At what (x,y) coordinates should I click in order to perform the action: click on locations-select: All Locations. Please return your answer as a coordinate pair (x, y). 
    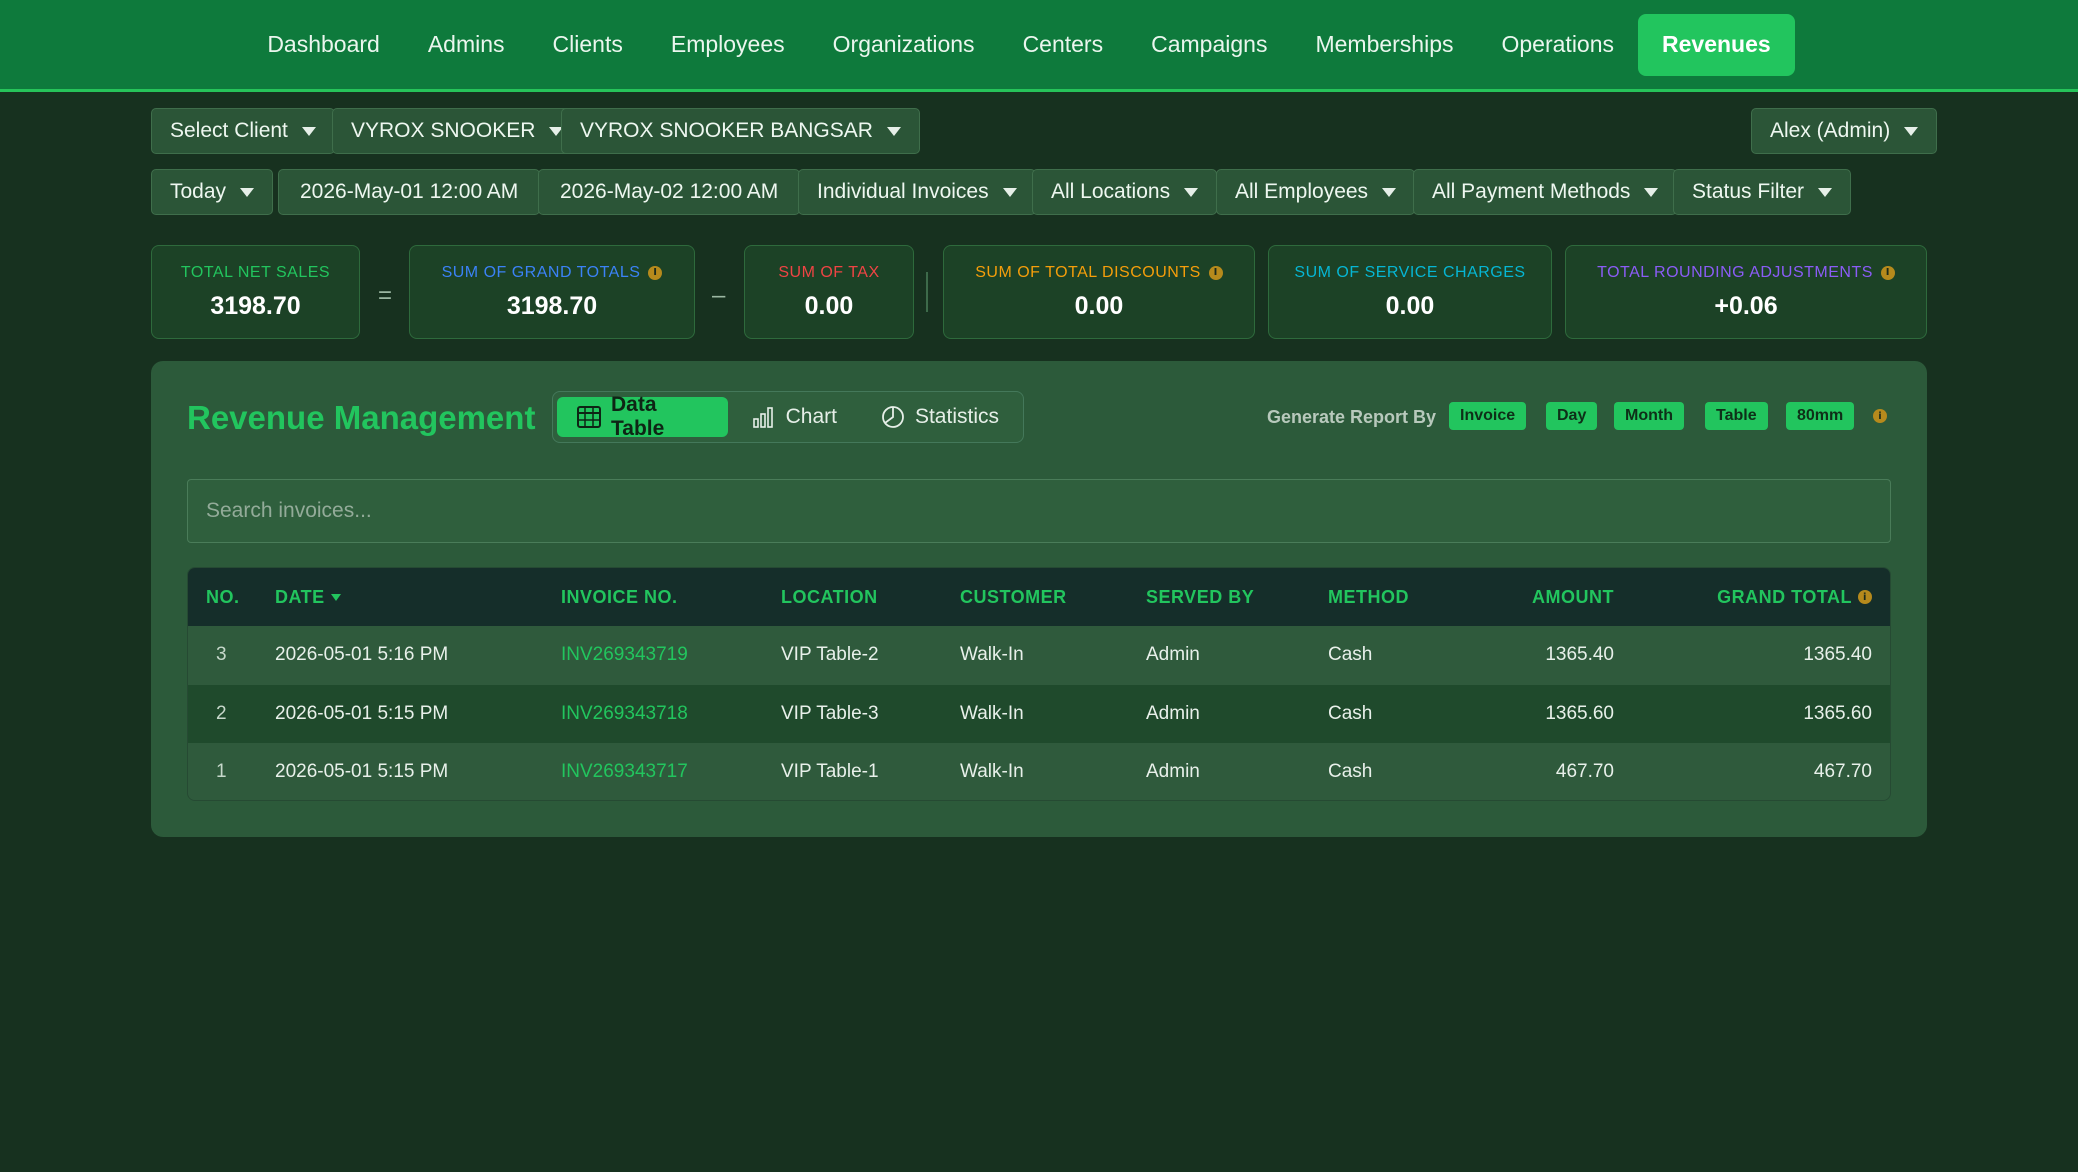
    Looking at the image, I should click on (1125, 192).